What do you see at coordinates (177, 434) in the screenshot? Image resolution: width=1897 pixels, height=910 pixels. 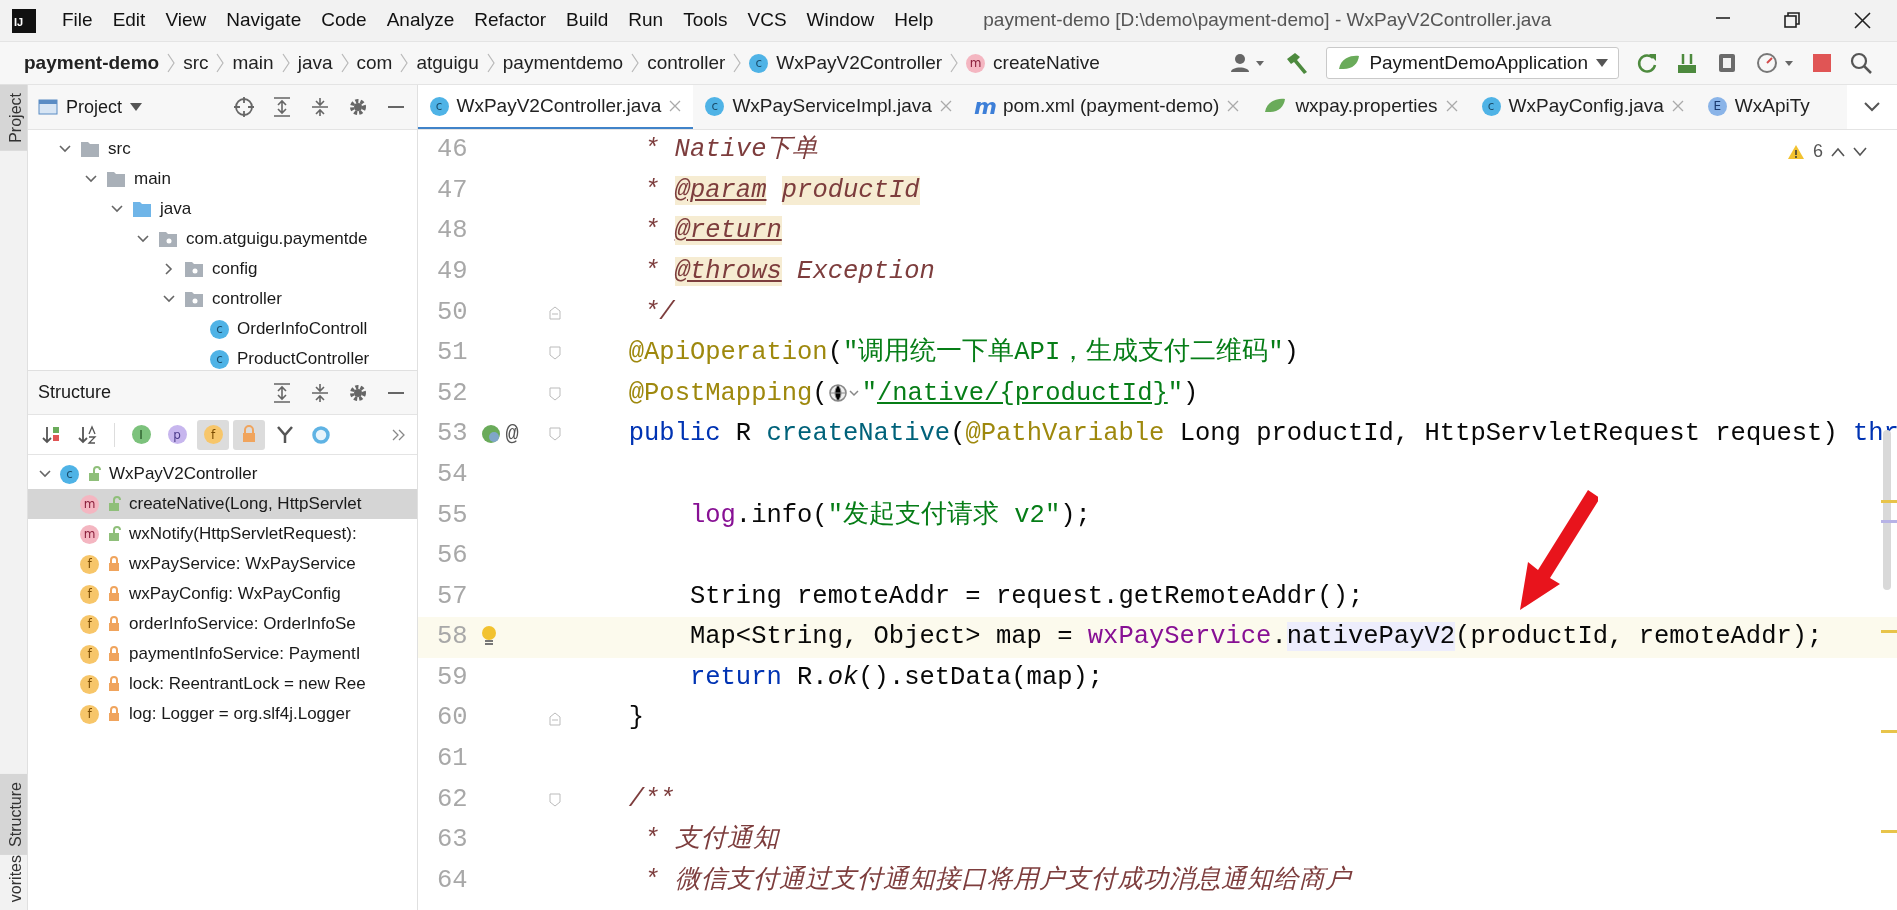 I see `toolbar-toggle: p` at bounding box center [177, 434].